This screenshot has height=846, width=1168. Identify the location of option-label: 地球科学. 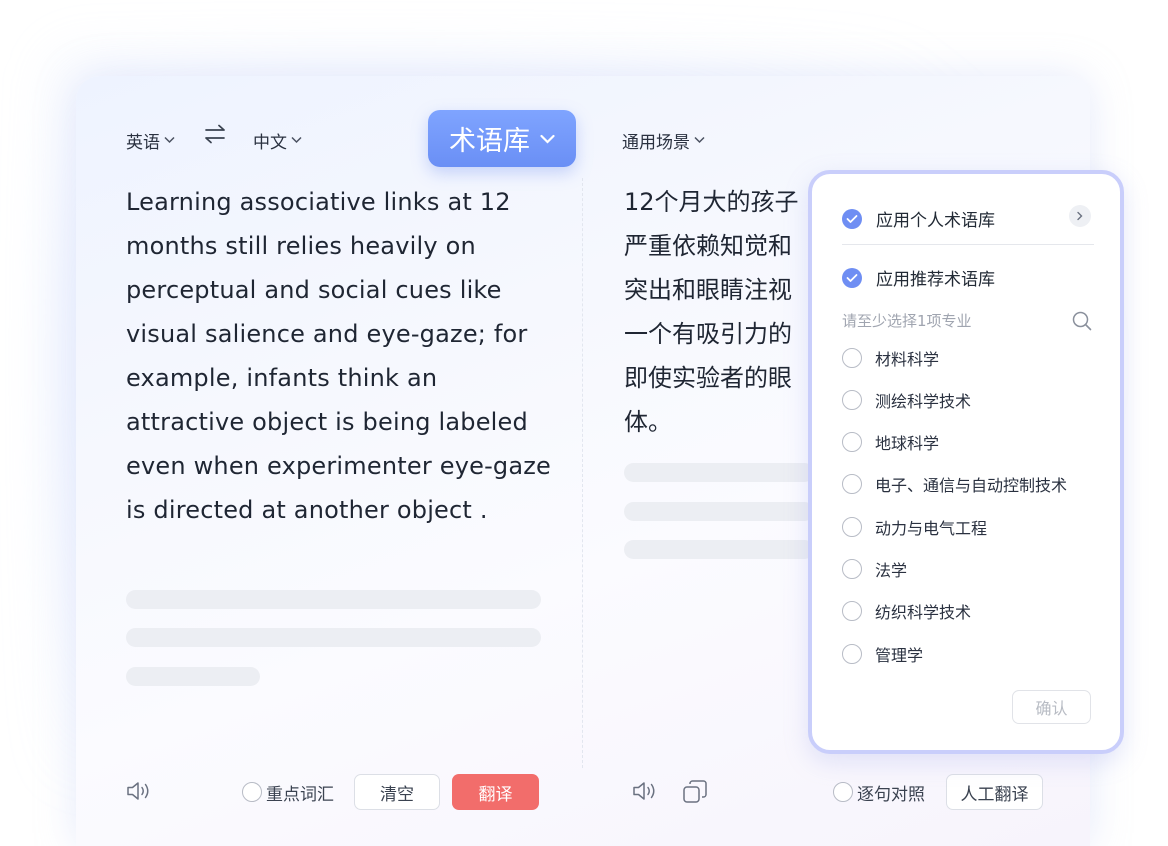
(907, 443).